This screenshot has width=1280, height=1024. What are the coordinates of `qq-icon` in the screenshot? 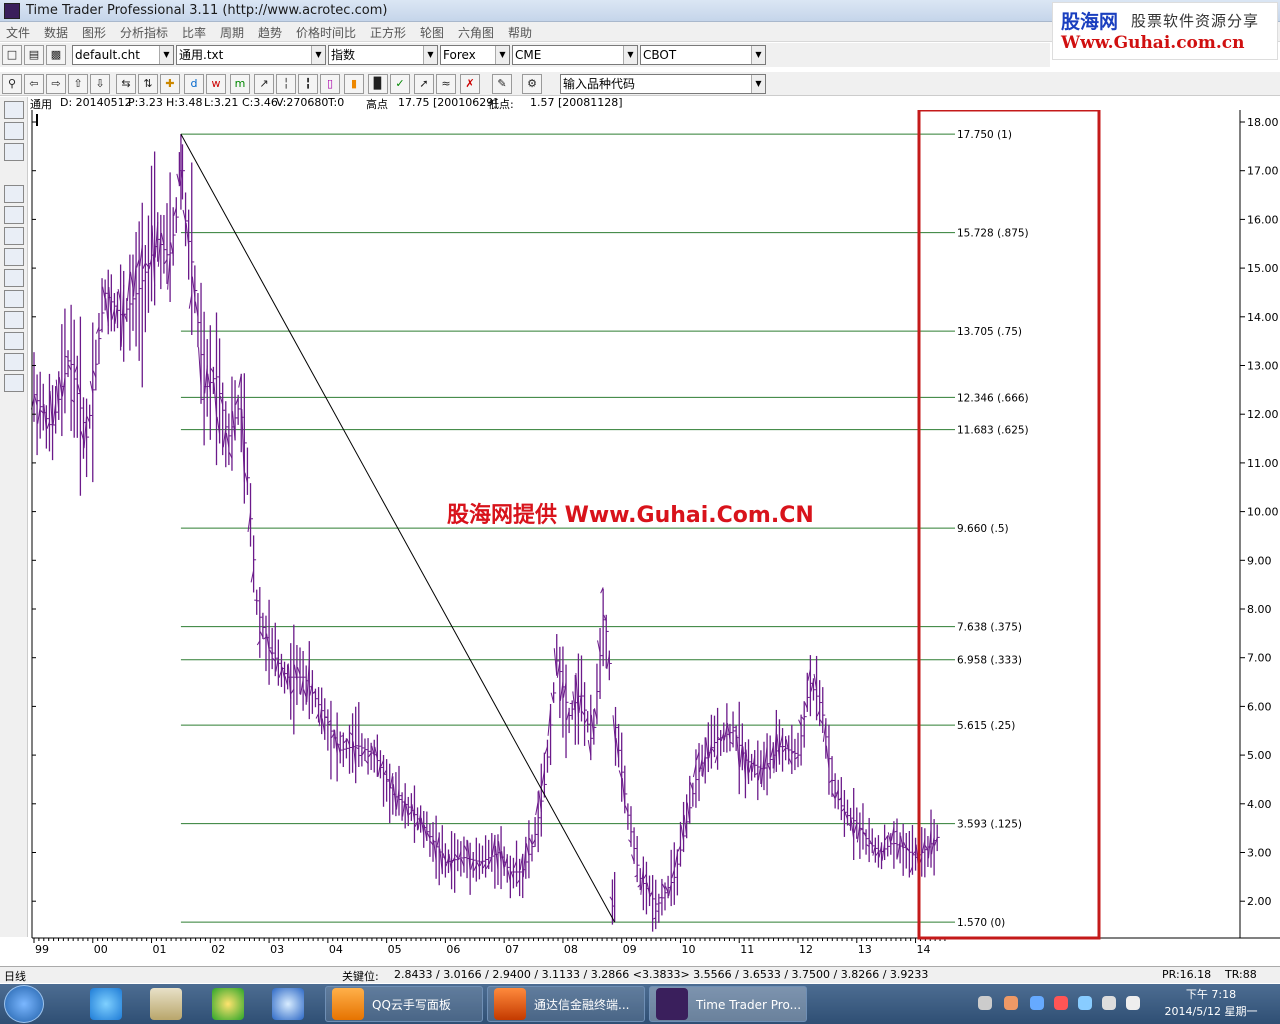 It's located at (228, 1004).